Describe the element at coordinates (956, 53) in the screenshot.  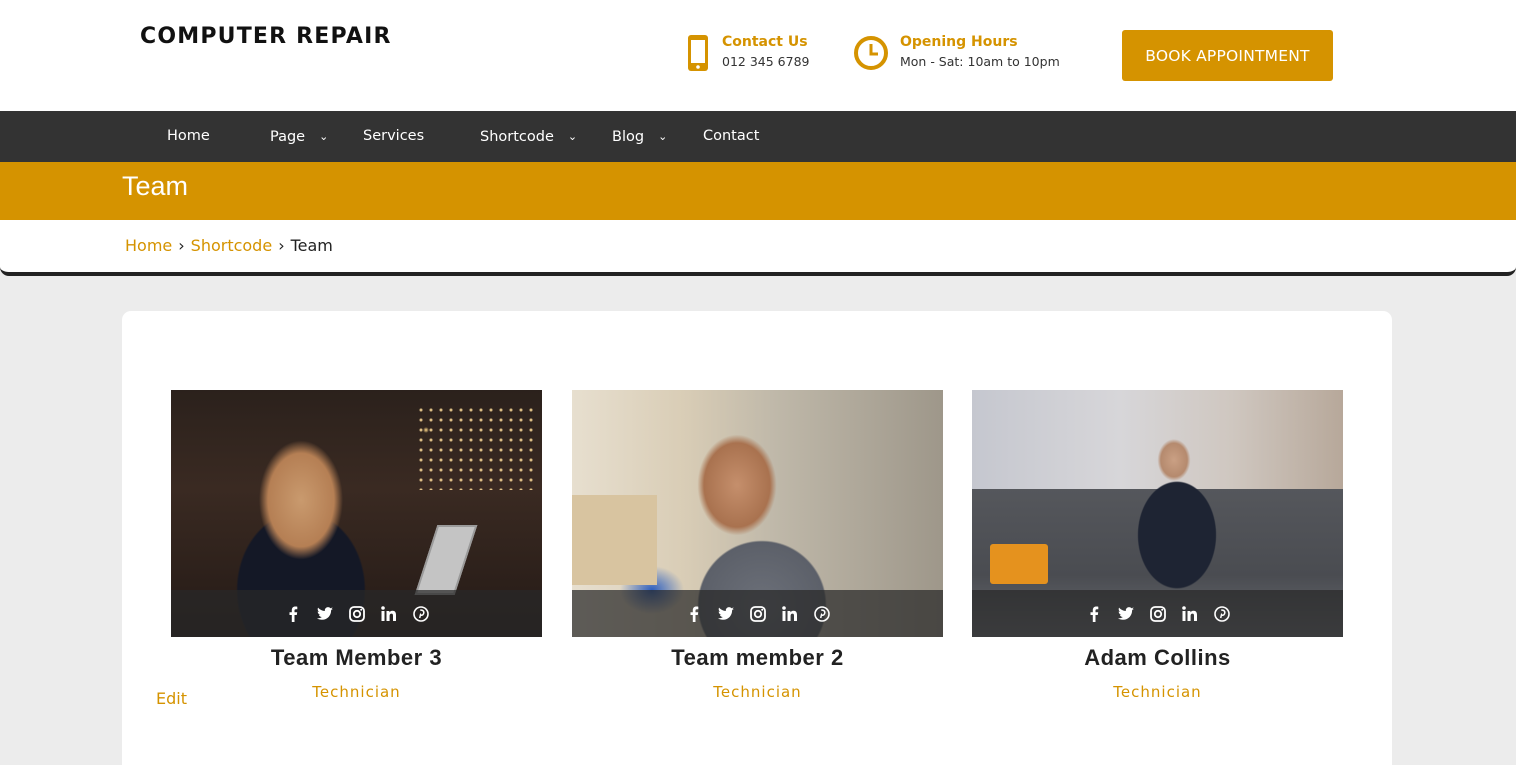
I see `opening-hours: Opening Hours Mon - Sat: 10am to 10pm` at that location.